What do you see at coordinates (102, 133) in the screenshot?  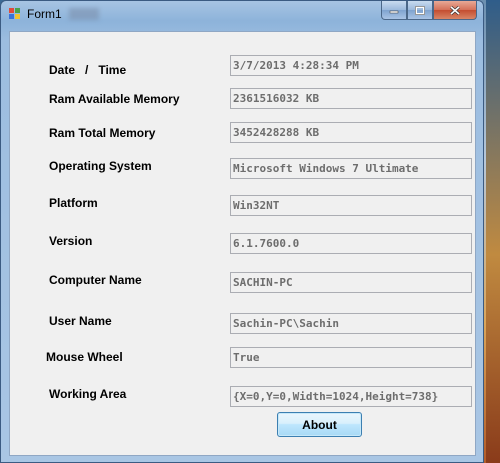 I see `ram-total-label: Ram Total Memory` at bounding box center [102, 133].